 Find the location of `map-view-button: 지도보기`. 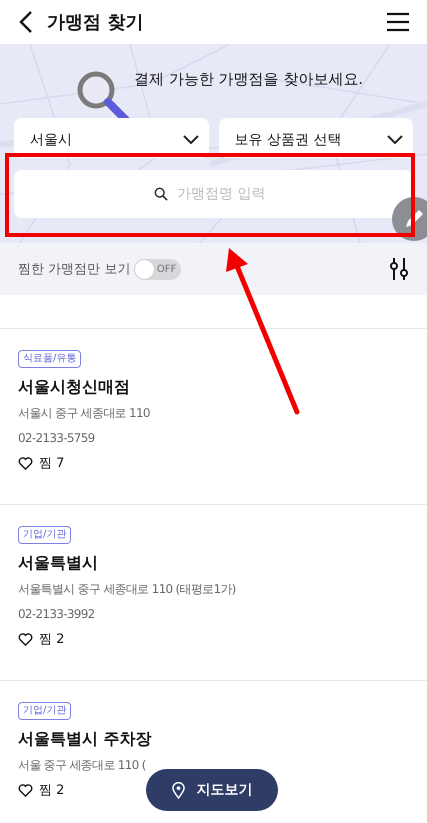

map-view-button: 지도보기 is located at coordinates (212, 790).